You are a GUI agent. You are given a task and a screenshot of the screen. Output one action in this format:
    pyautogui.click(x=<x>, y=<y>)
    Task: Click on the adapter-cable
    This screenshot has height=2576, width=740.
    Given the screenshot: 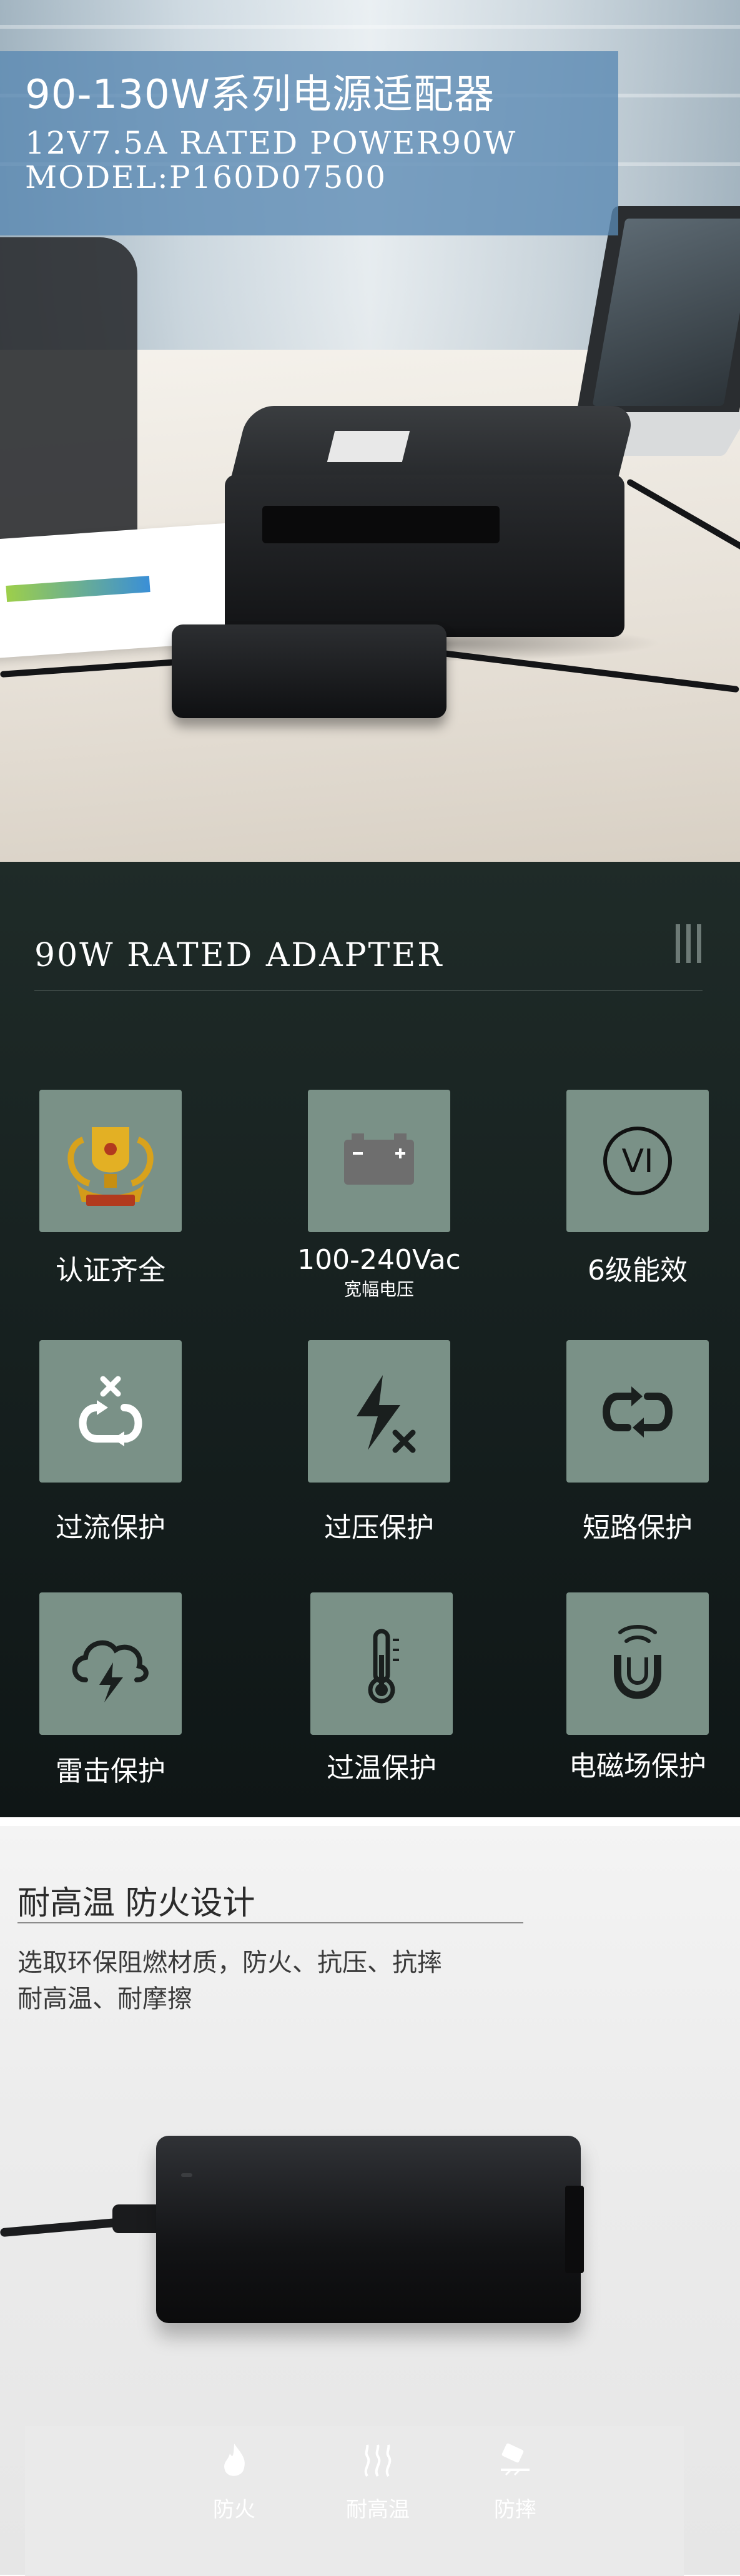 What is the action you would take?
    pyautogui.click(x=59, y=2228)
    